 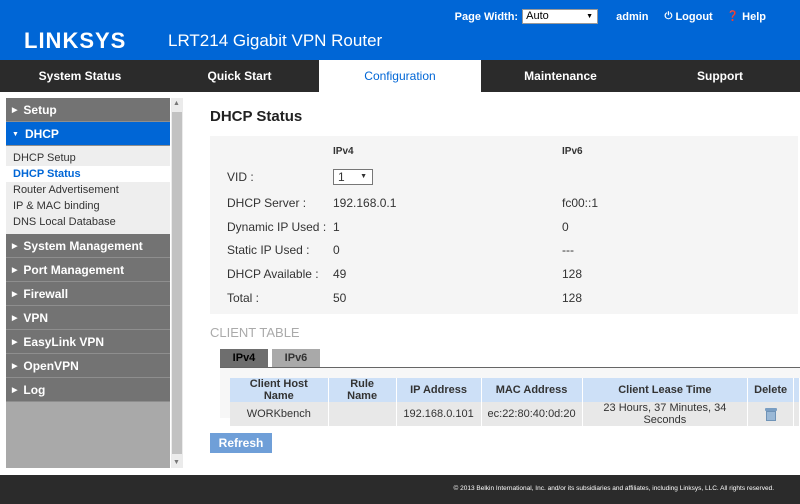 I want to click on header-controls: Page Width: Auto ▼ admin ⏻ Logout ❓ Help, so click(x=617, y=16).